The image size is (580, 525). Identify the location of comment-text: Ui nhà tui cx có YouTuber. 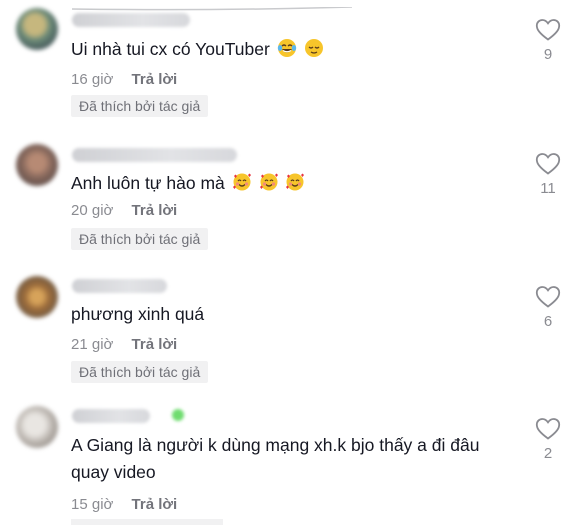
(296, 49).